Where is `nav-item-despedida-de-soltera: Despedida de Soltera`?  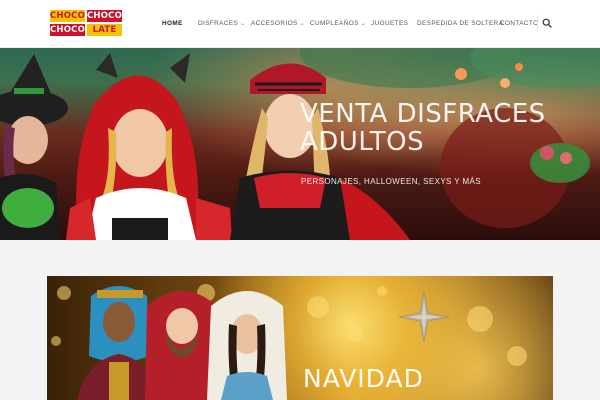 nav-item-despedida-de-soltera: Despedida de Soltera is located at coordinates (460, 24).